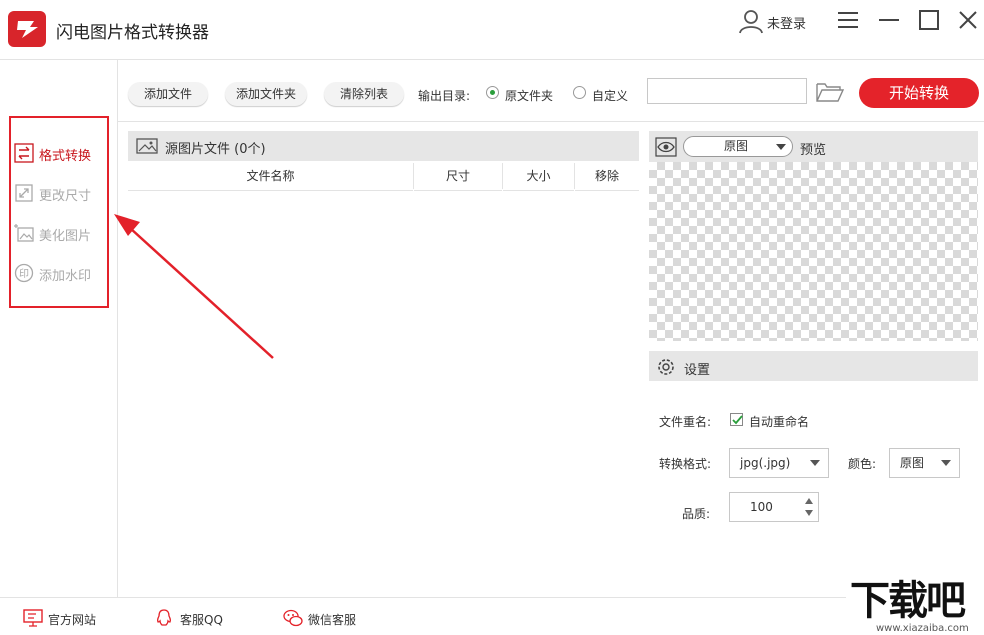  I want to click on preview-canvas, so click(813, 251).